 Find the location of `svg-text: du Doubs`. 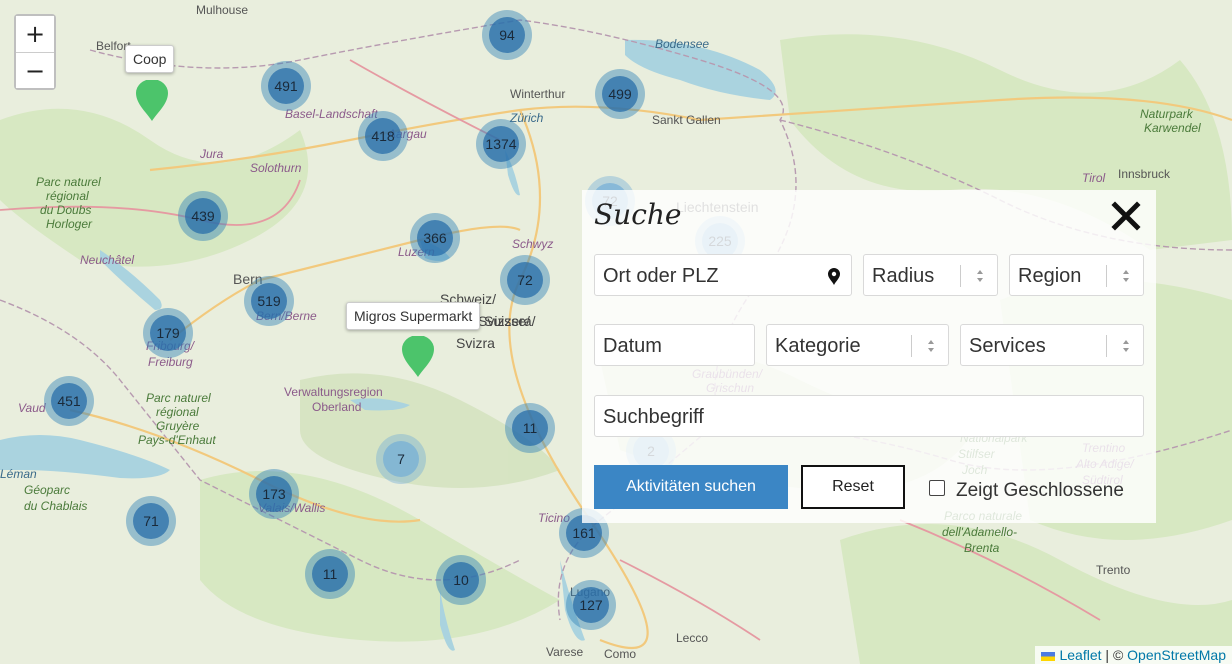

svg-text: du Doubs is located at coordinates (65, 210).